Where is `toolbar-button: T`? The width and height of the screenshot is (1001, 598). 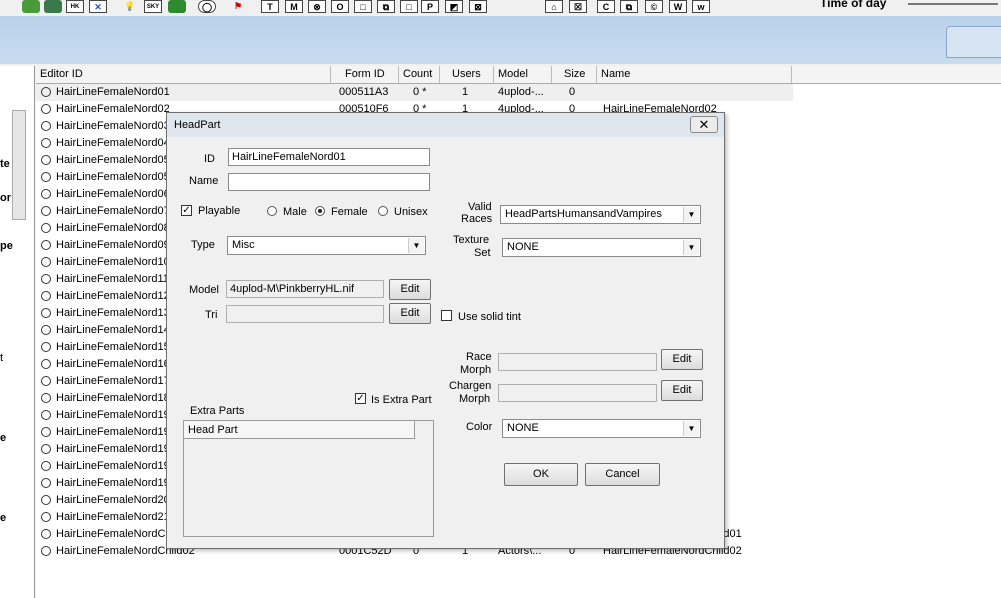
toolbar-button: T is located at coordinates (270, 6).